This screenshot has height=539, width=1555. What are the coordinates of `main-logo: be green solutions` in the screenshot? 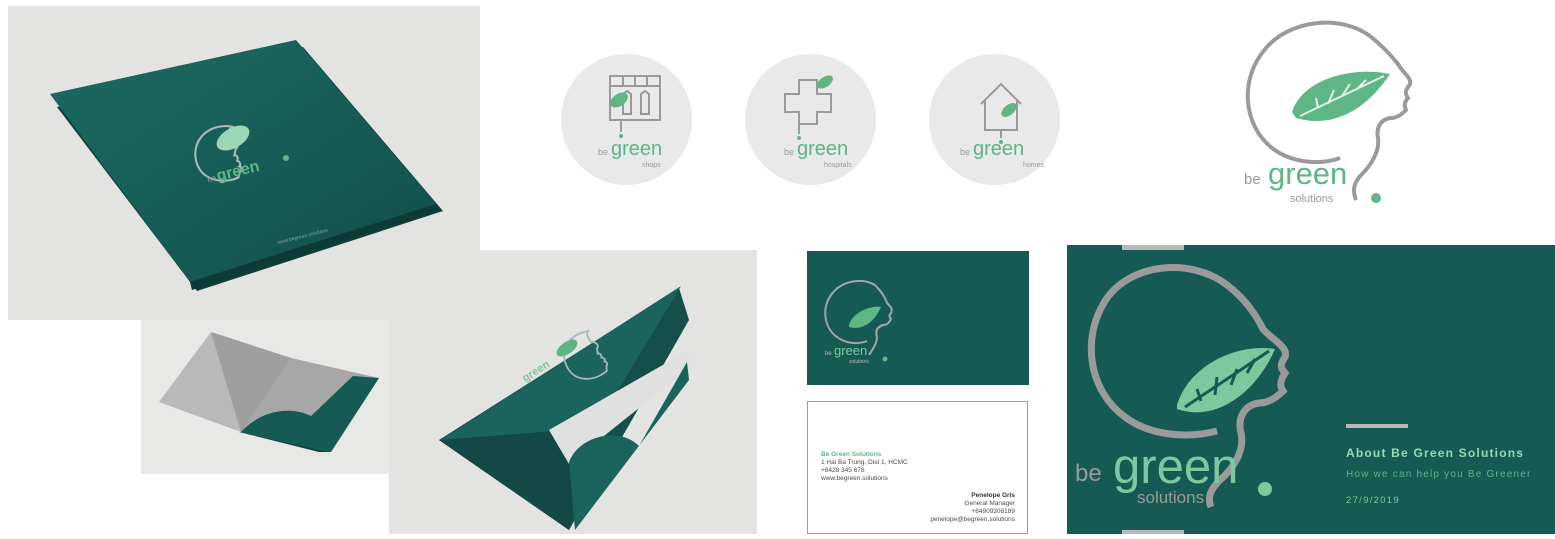 It's located at (1335, 113).